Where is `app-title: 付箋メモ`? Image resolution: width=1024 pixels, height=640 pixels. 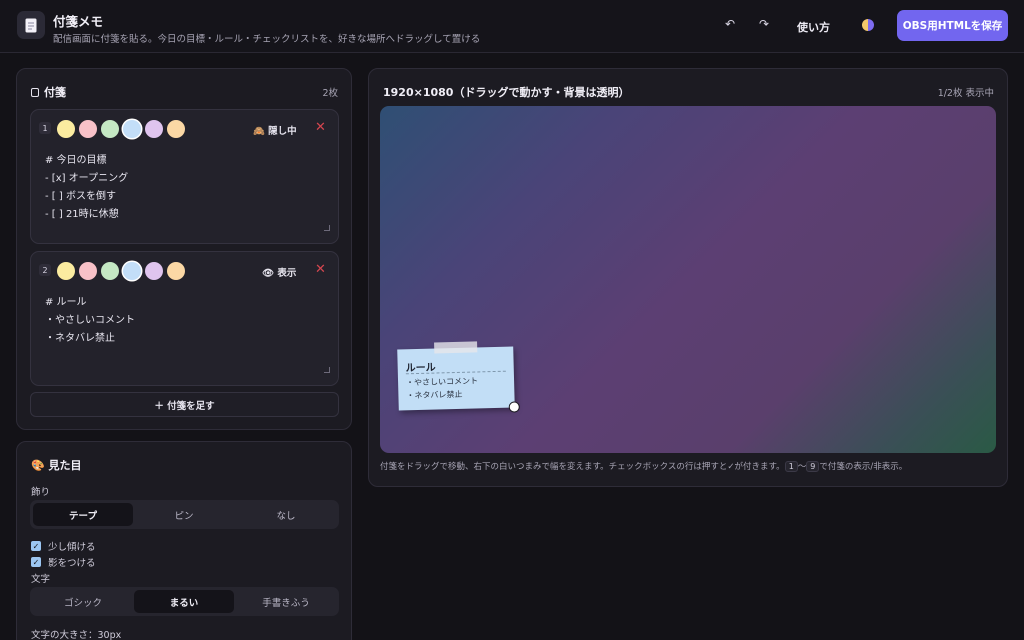 app-title: 付箋メモ is located at coordinates (78, 21).